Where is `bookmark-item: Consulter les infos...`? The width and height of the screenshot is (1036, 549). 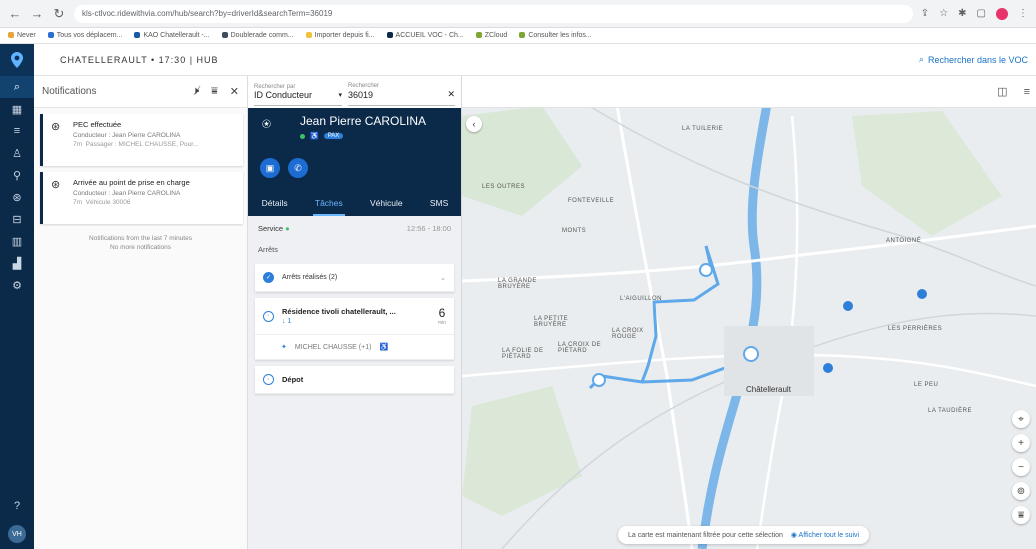
bookmark-item: Consulter les infos... is located at coordinates (555, 35).